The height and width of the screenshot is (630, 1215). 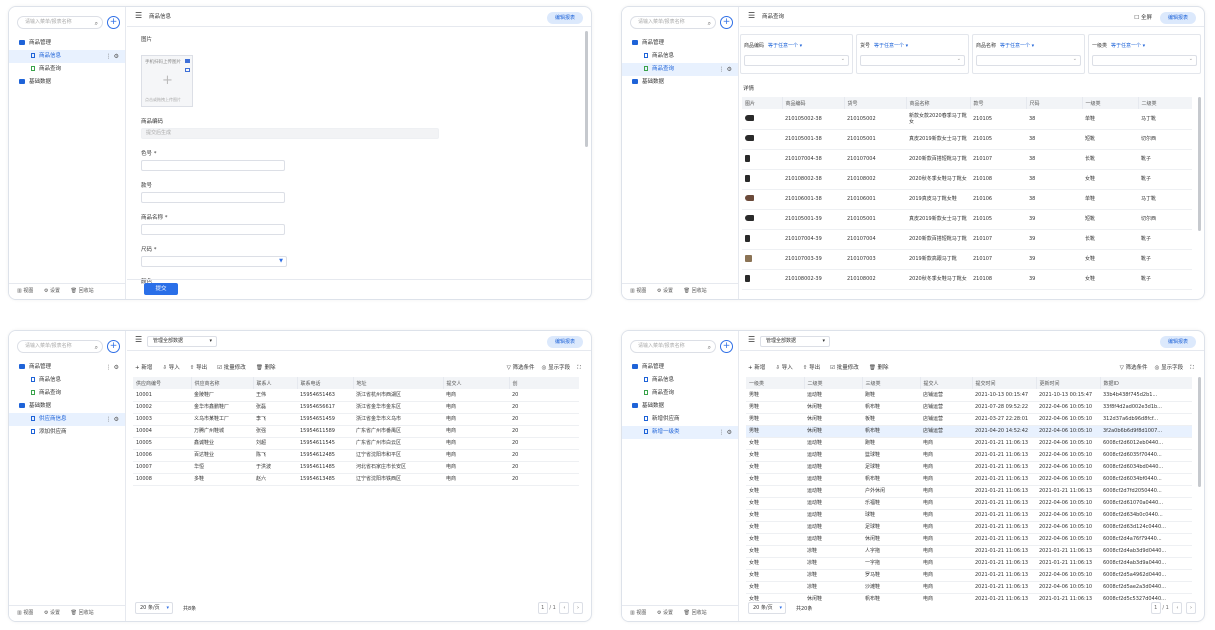 I want to click on table-row: 10006 百达鞋业 陈飞 15954612485 辽宁省沈阳市和平区 电商 20, so click(x=356, y=455).